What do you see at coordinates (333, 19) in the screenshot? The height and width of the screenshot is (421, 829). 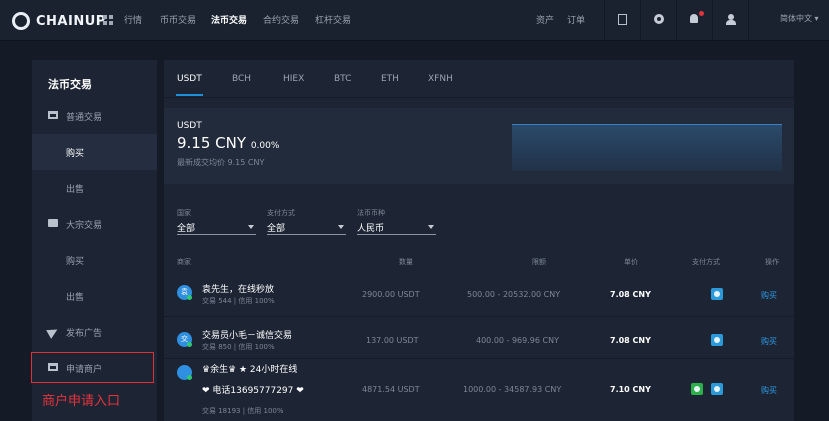 I see `nav-margin-trading: 杠杆交易` at bounding box center [333, 19].